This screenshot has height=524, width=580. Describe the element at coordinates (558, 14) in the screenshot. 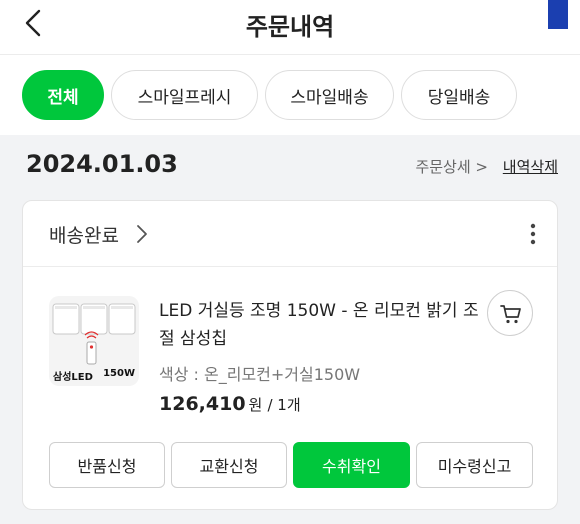

I see `corner-mark` at that location.